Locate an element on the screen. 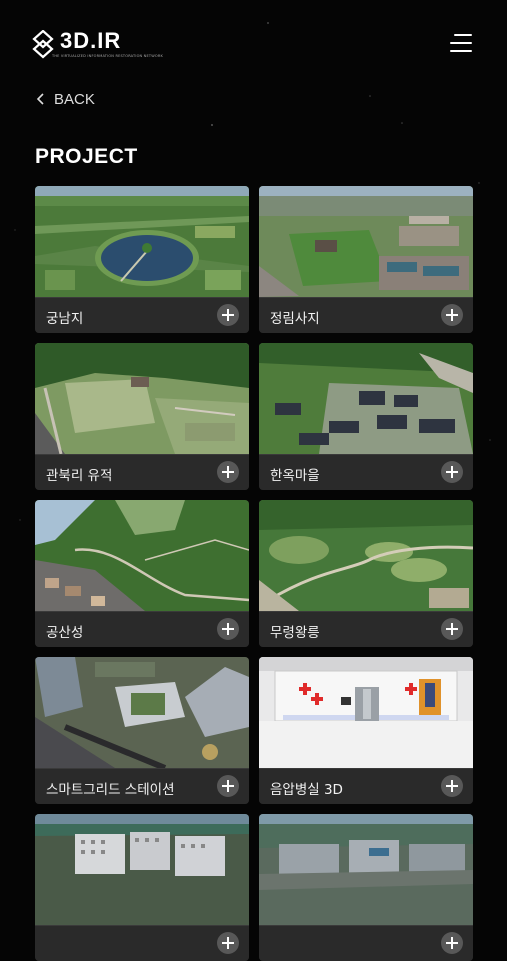  back-label: BACK is located at coordinates (74, 99).